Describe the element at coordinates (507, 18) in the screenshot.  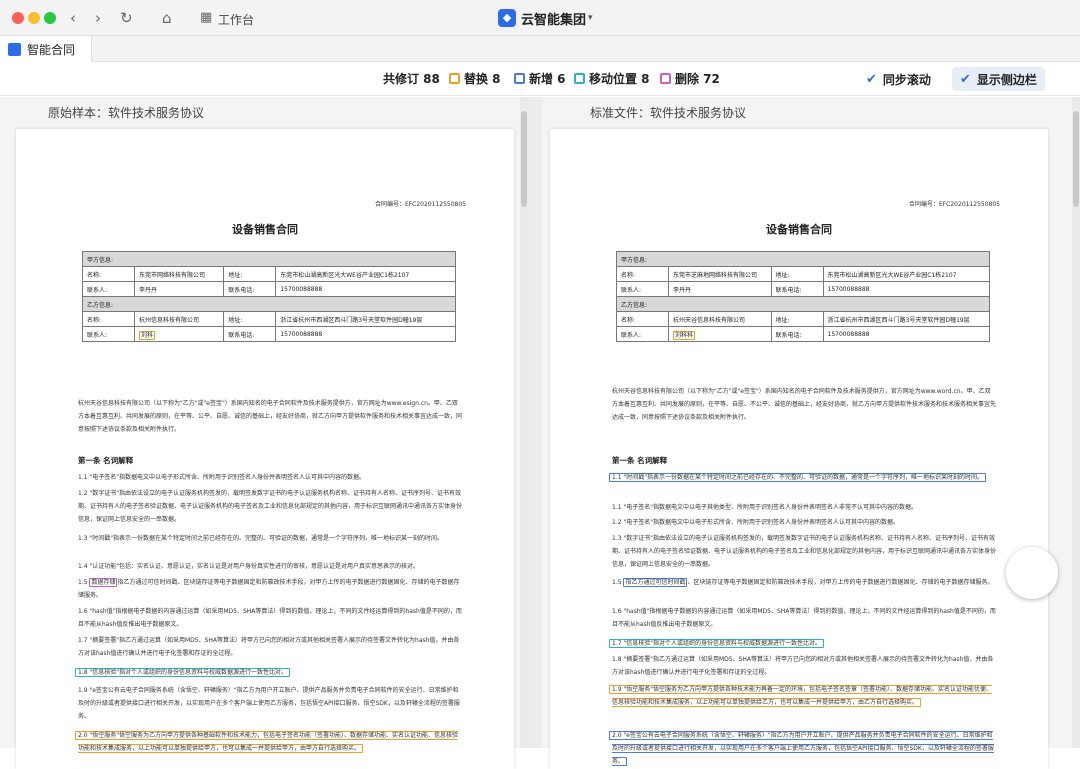
I see `brand-logo-icon: ◆` at that location.